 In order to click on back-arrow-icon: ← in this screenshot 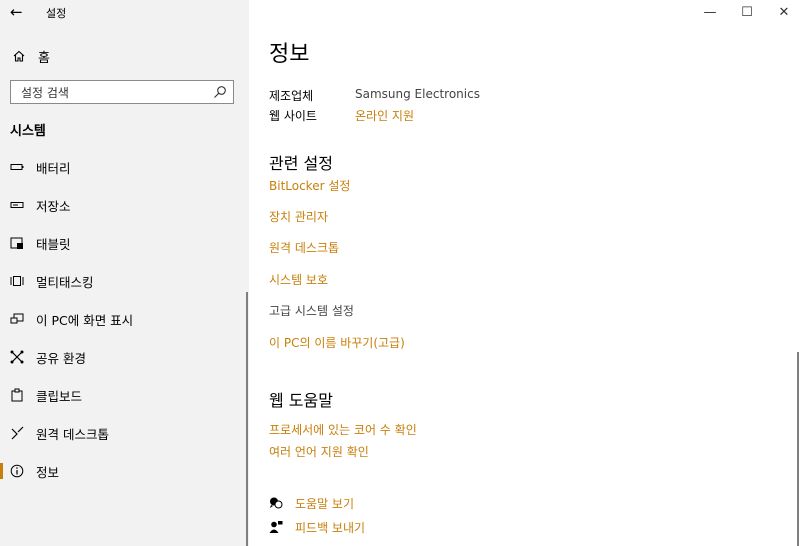, I will do `click(16, 12)`.